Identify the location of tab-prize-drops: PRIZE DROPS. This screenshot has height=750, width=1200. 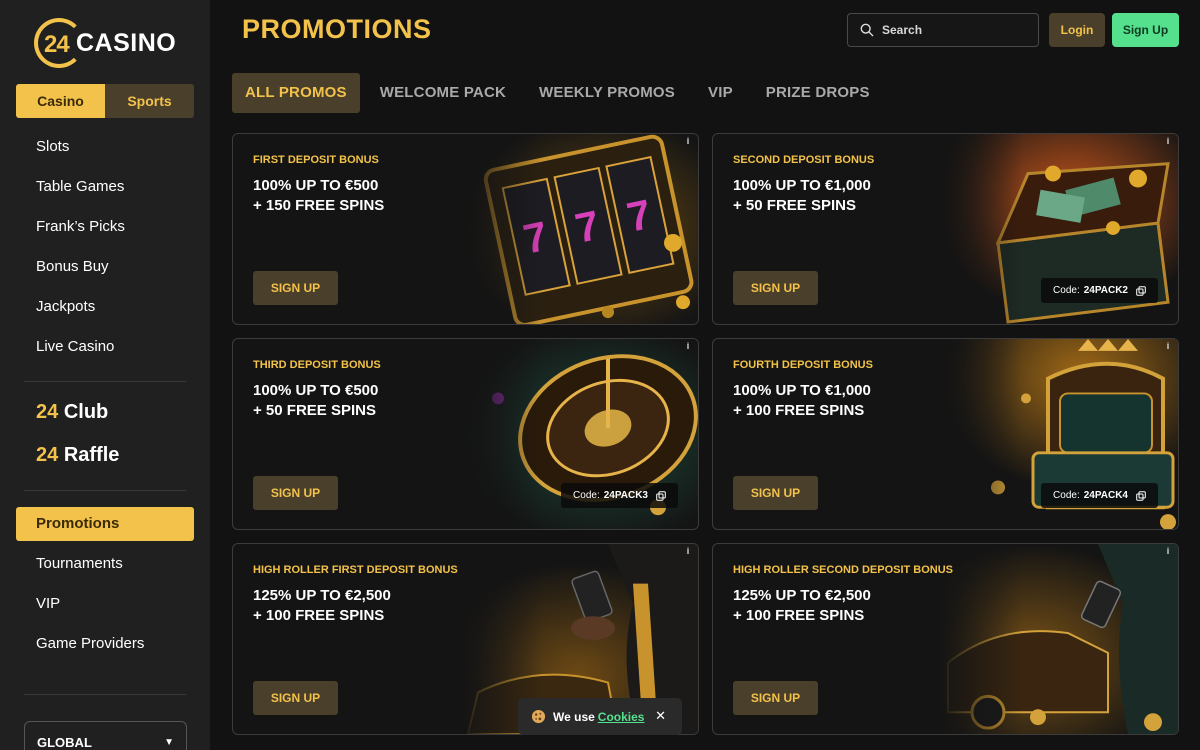
(818, 93).